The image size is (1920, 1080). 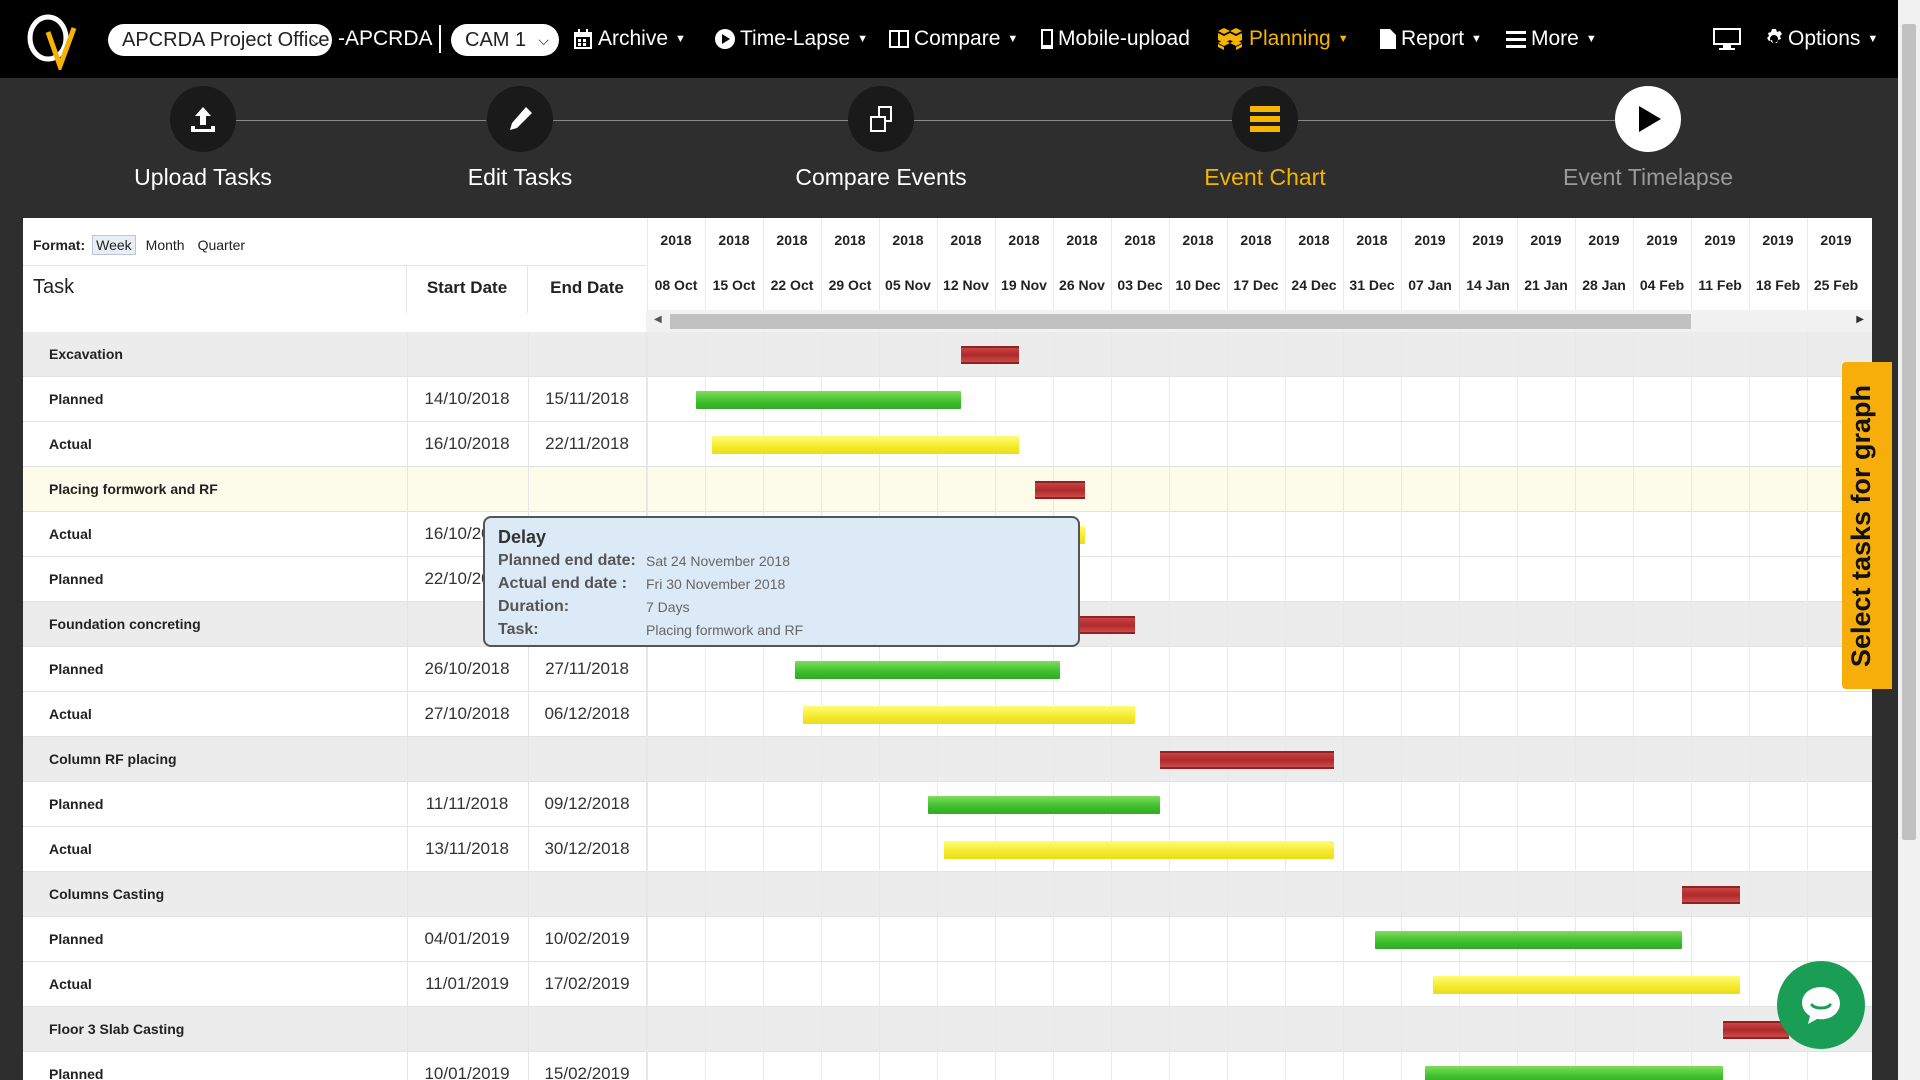 What do you see at coordinates (791, 39) in the screenshot?
I see `nav-time-lapse: Time-Lapse ▼` at bounding box center [791, 39].